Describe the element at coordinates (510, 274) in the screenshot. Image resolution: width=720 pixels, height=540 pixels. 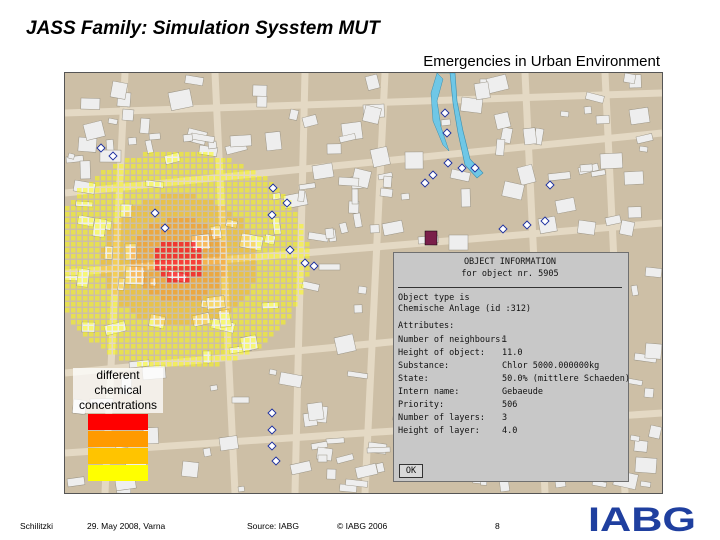
I see `dialog-object-number: for object nr. 5905` at that location.